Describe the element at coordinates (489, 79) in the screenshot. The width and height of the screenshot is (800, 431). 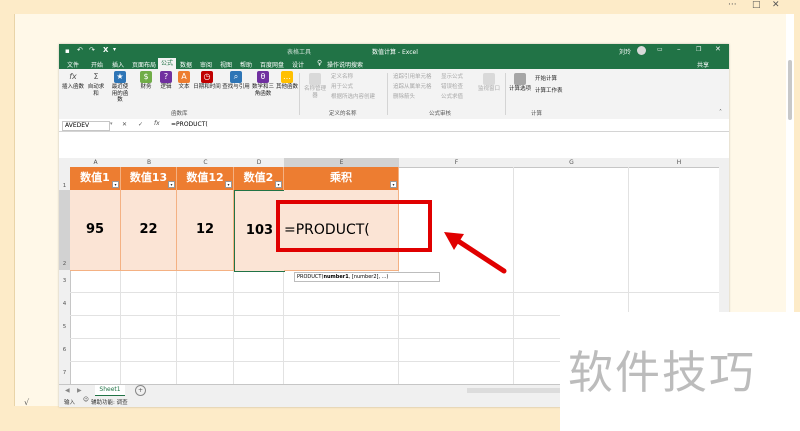
I see `watch-icon` at that location.